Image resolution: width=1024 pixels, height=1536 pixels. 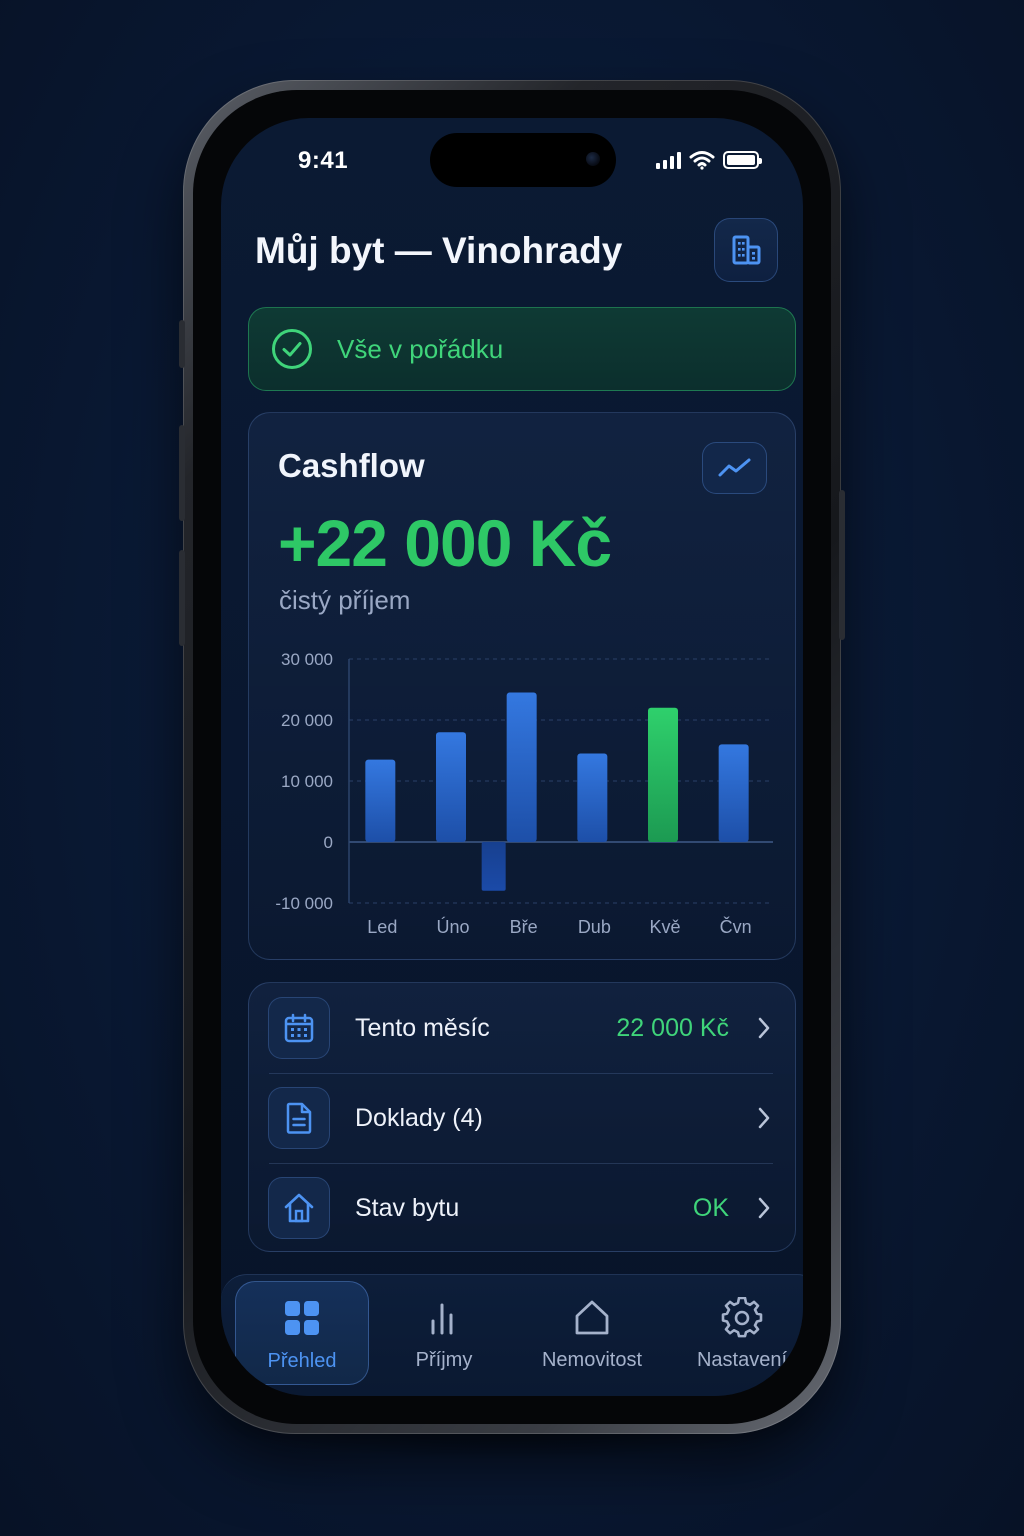 I want to click on calendar-icon-wrap, so click(x=299, y=1028).